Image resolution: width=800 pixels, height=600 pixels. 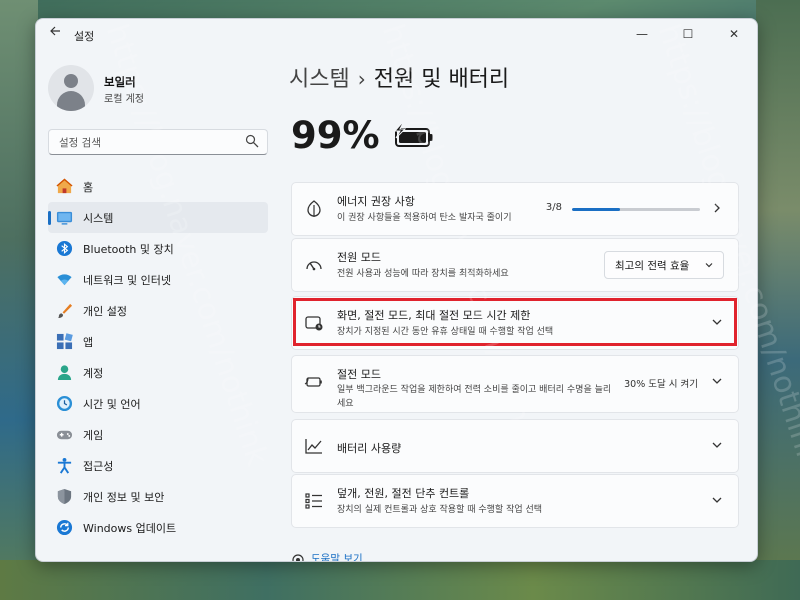 What do you see at coordinates (120, 82) in the screenshot?
I see `user-name: 보일러` at bounding box center [120, 82].